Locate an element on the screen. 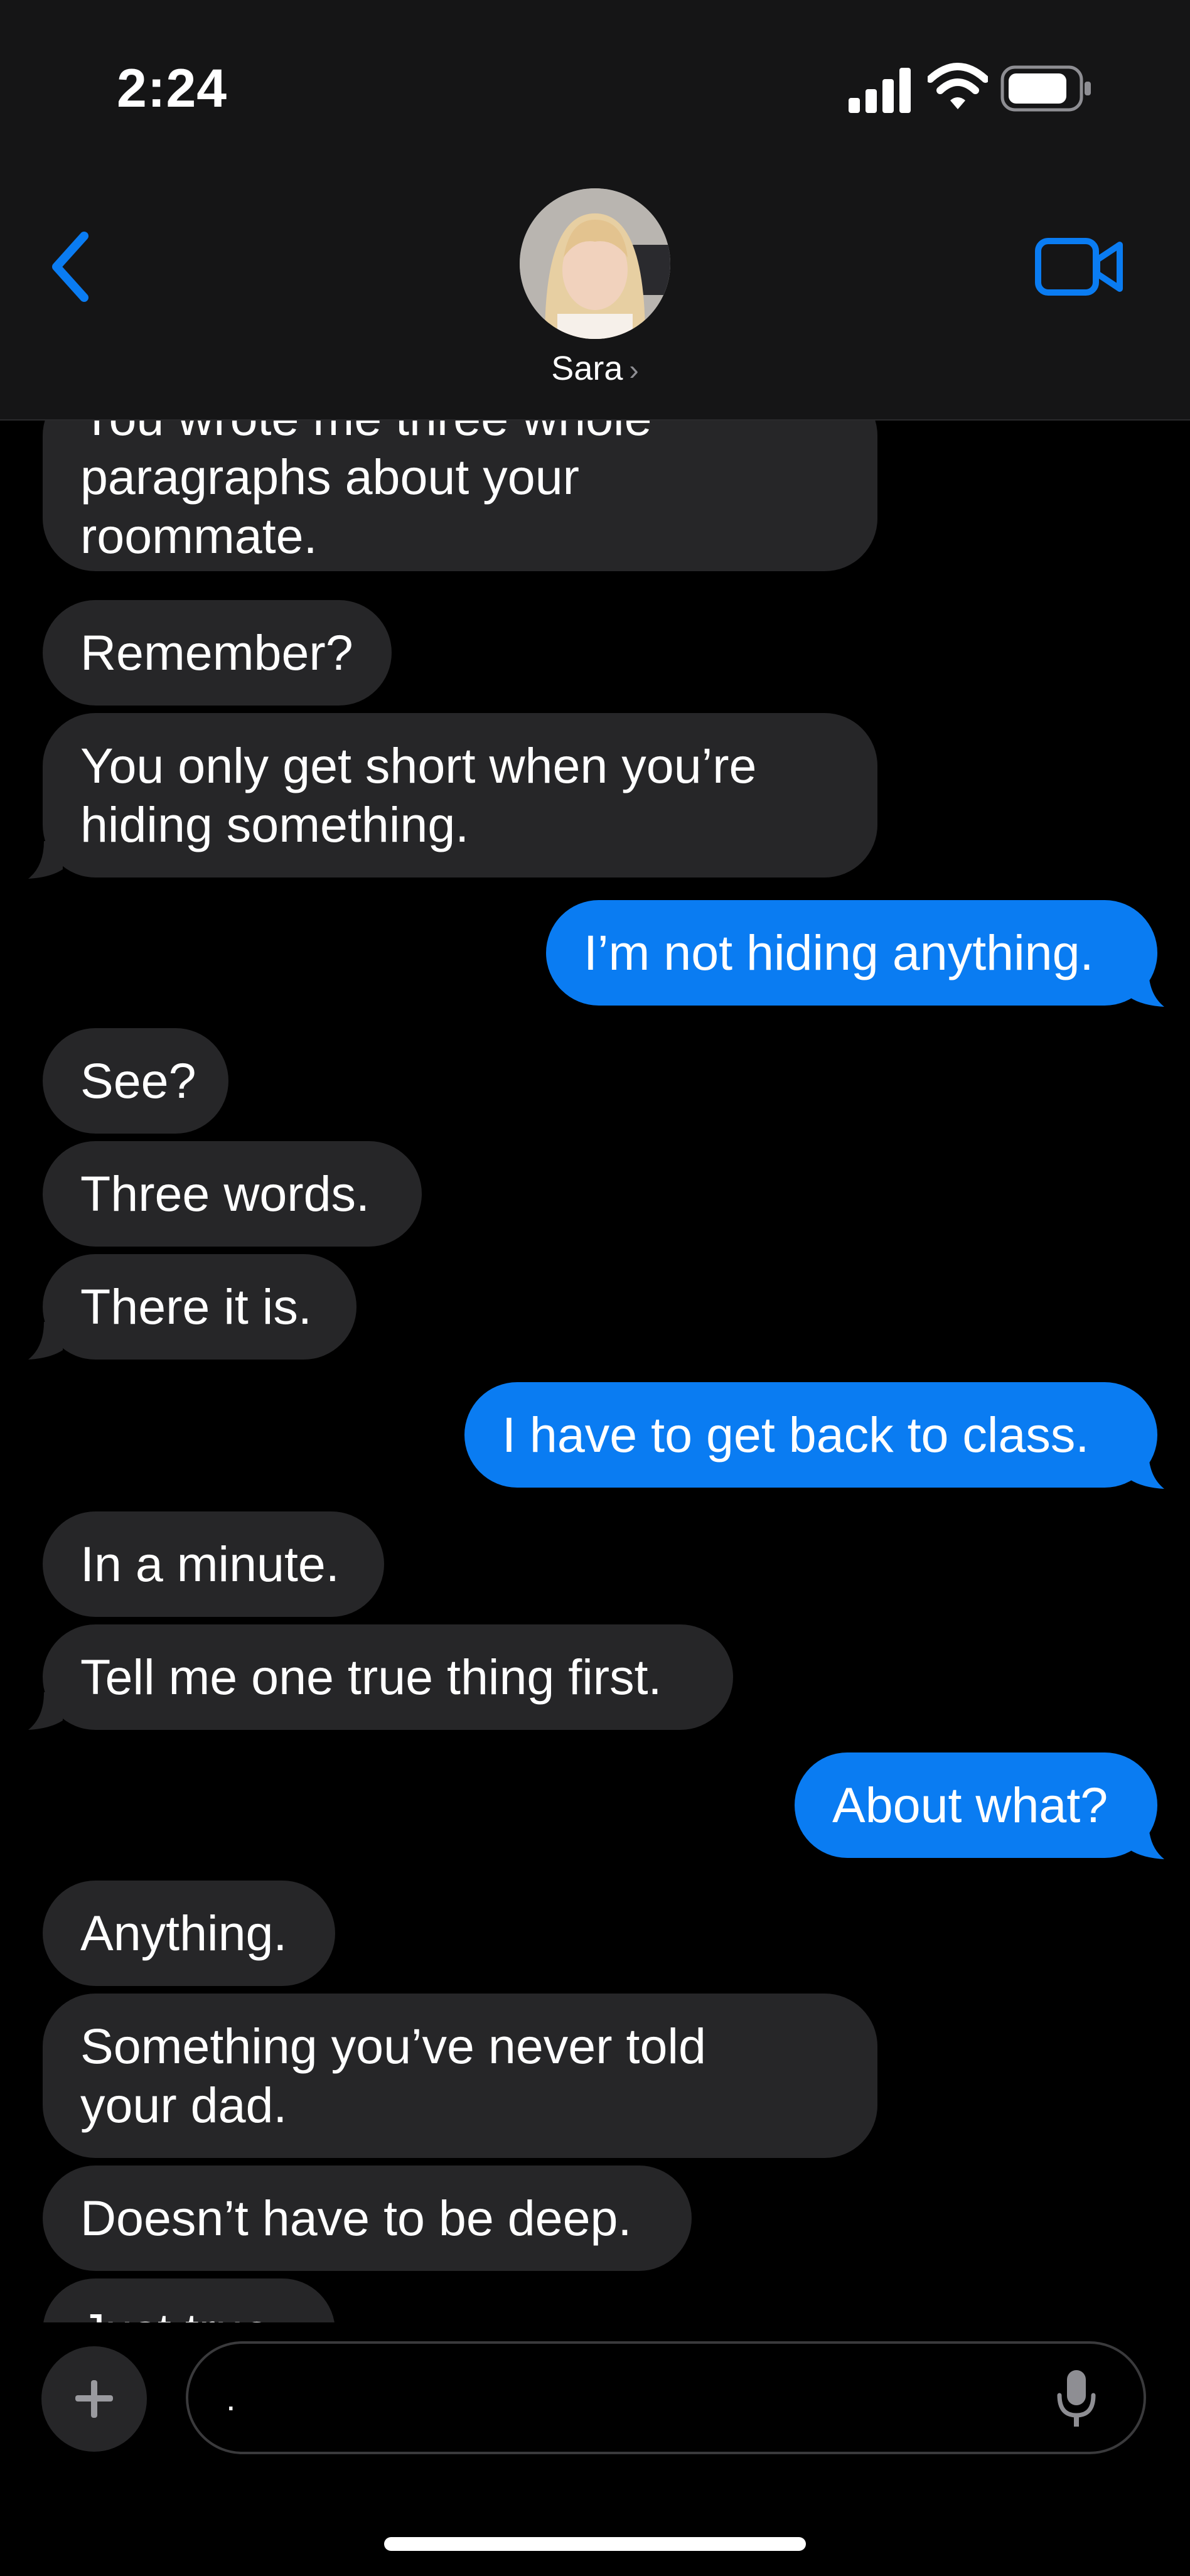  message-bubble-received: Anything. is located at coordinates (189, 1933).